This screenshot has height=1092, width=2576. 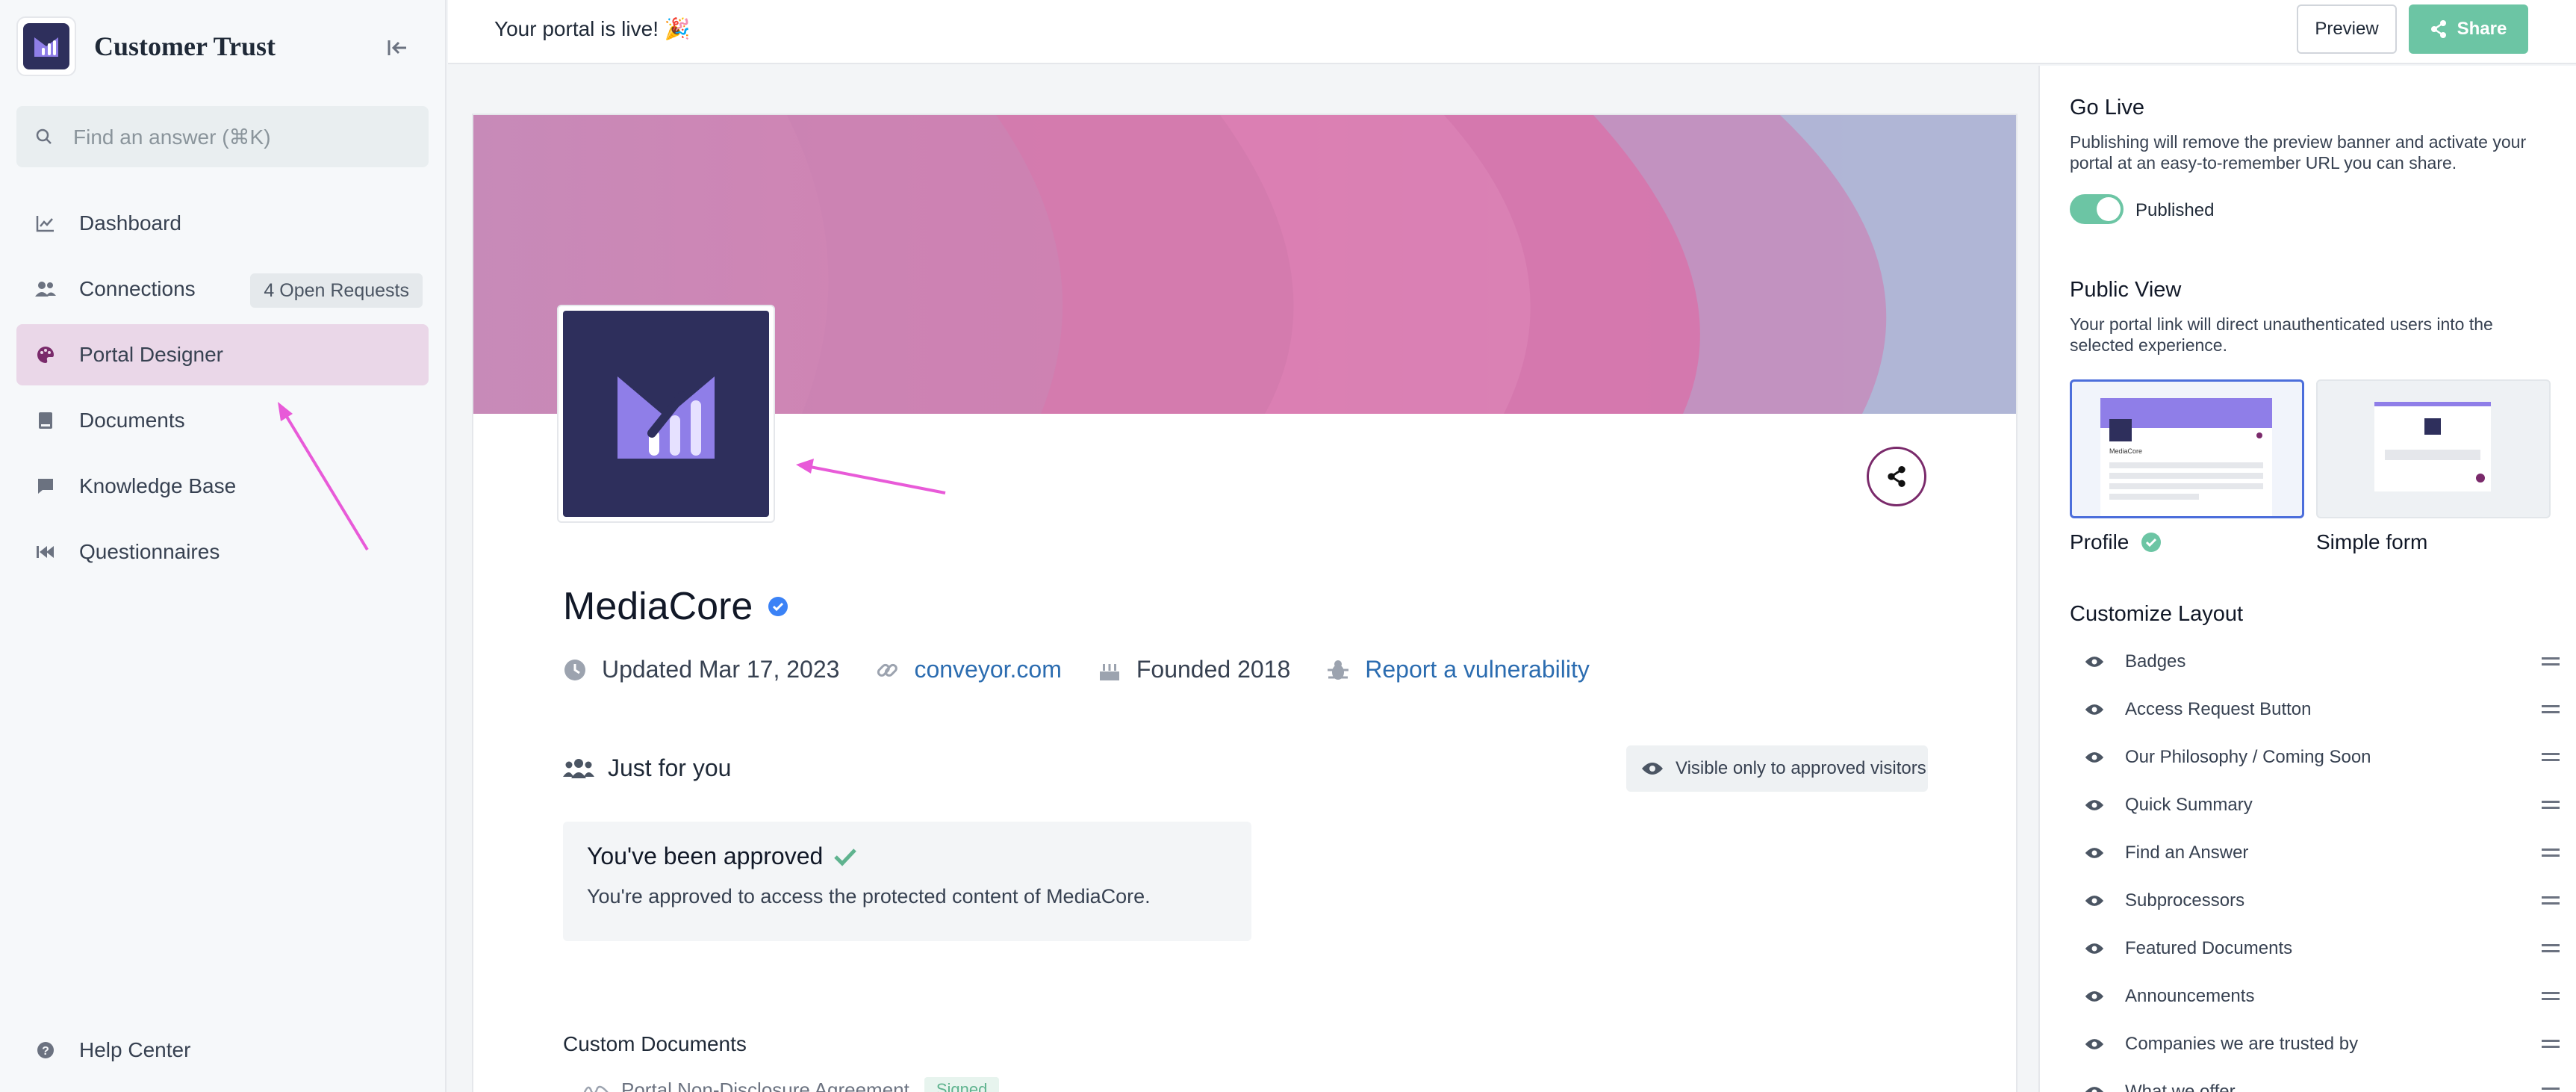 What do you see at coordinates (132, 420) in the screenshot?
I see `sidebar-item-label: Documents` at bounding box center [132, 420].